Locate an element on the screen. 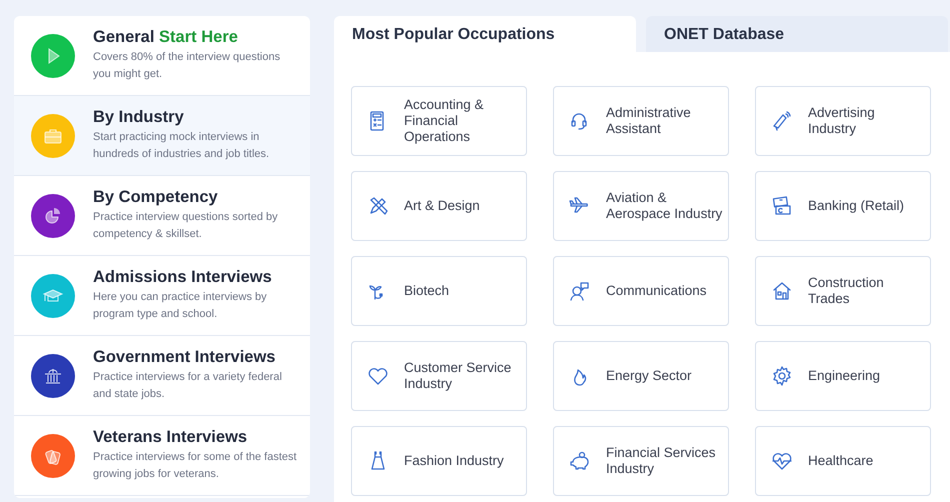 The image size is (950, 502). occupation-card: Communications is located at coordinates (641, 291).